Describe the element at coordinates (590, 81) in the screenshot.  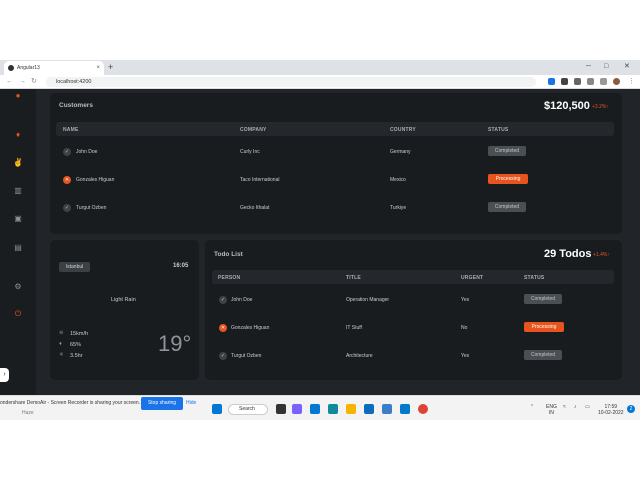
I see `reading-list-icon` at that location.